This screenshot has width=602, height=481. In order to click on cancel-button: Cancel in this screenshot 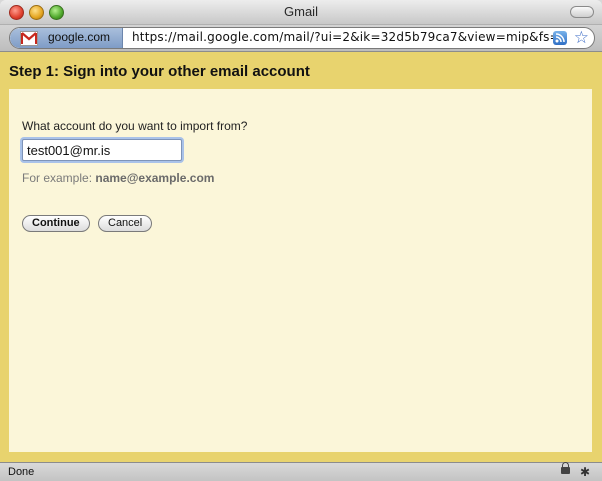, I will do `click(125, 223)`.